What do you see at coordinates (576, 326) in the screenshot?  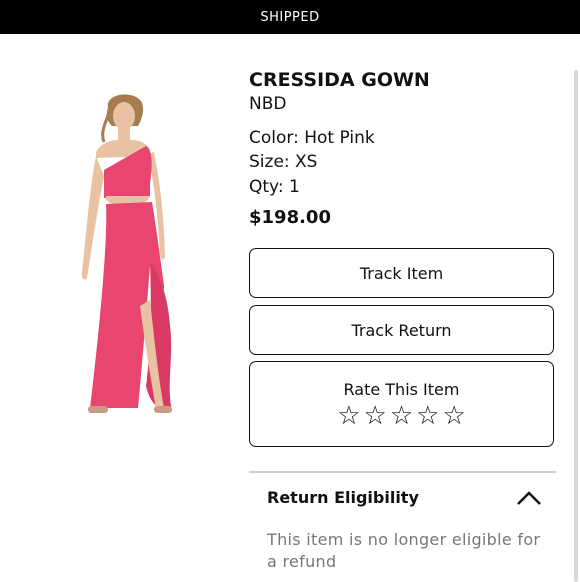 I see `scrollbar` at bounding box center [576, 326].